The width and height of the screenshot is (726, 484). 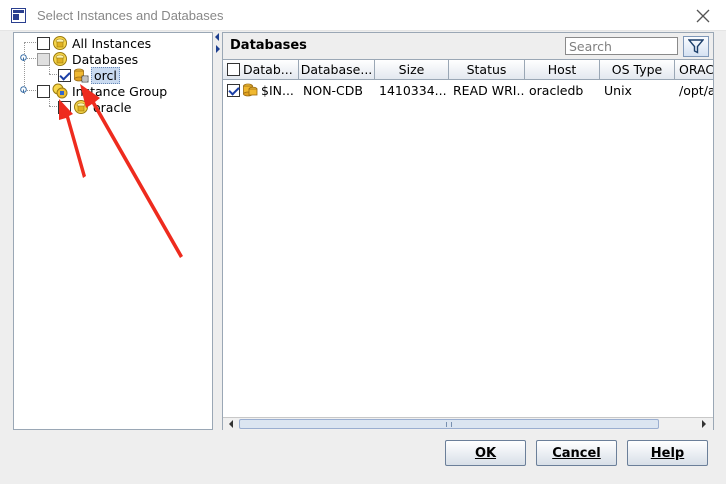 I want to click on instance-group-checkbox, so click(x=43, y=91).